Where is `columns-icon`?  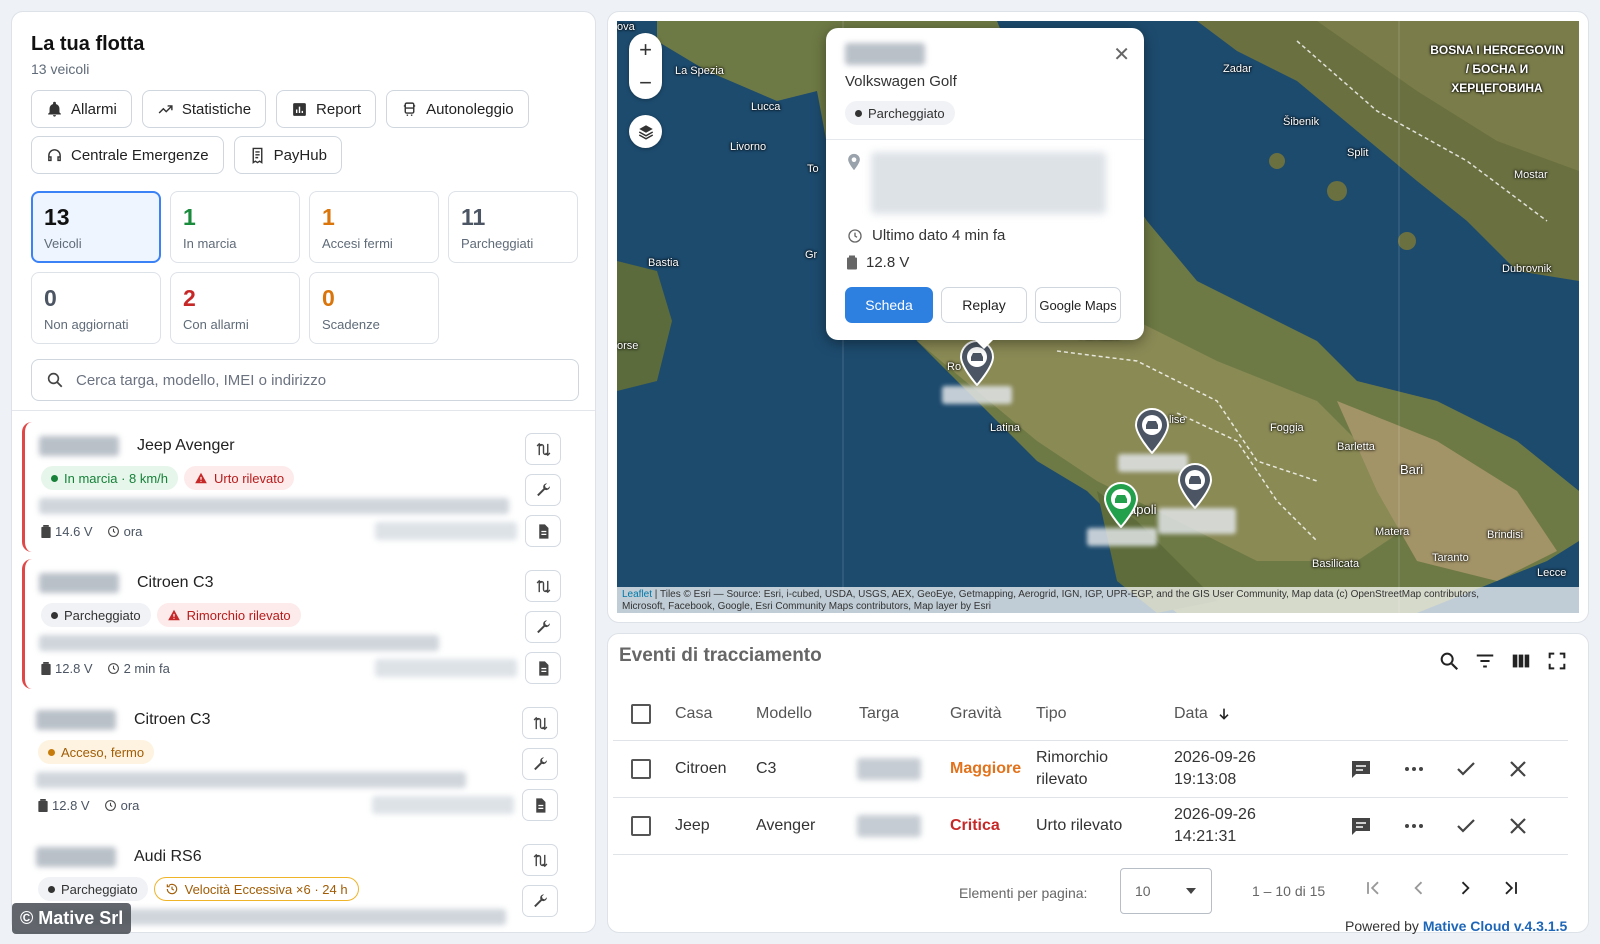
columns-icon is located at coordinates (1521, 661).